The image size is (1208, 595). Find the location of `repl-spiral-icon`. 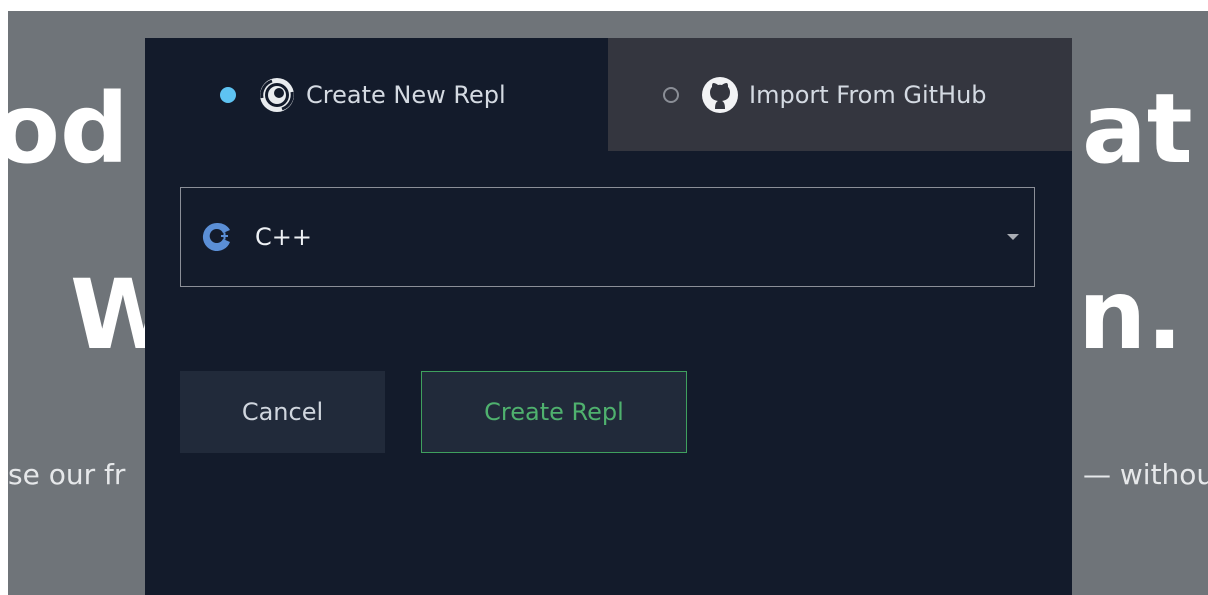

repl-spiral-icon is located at coordinates (277, 94).